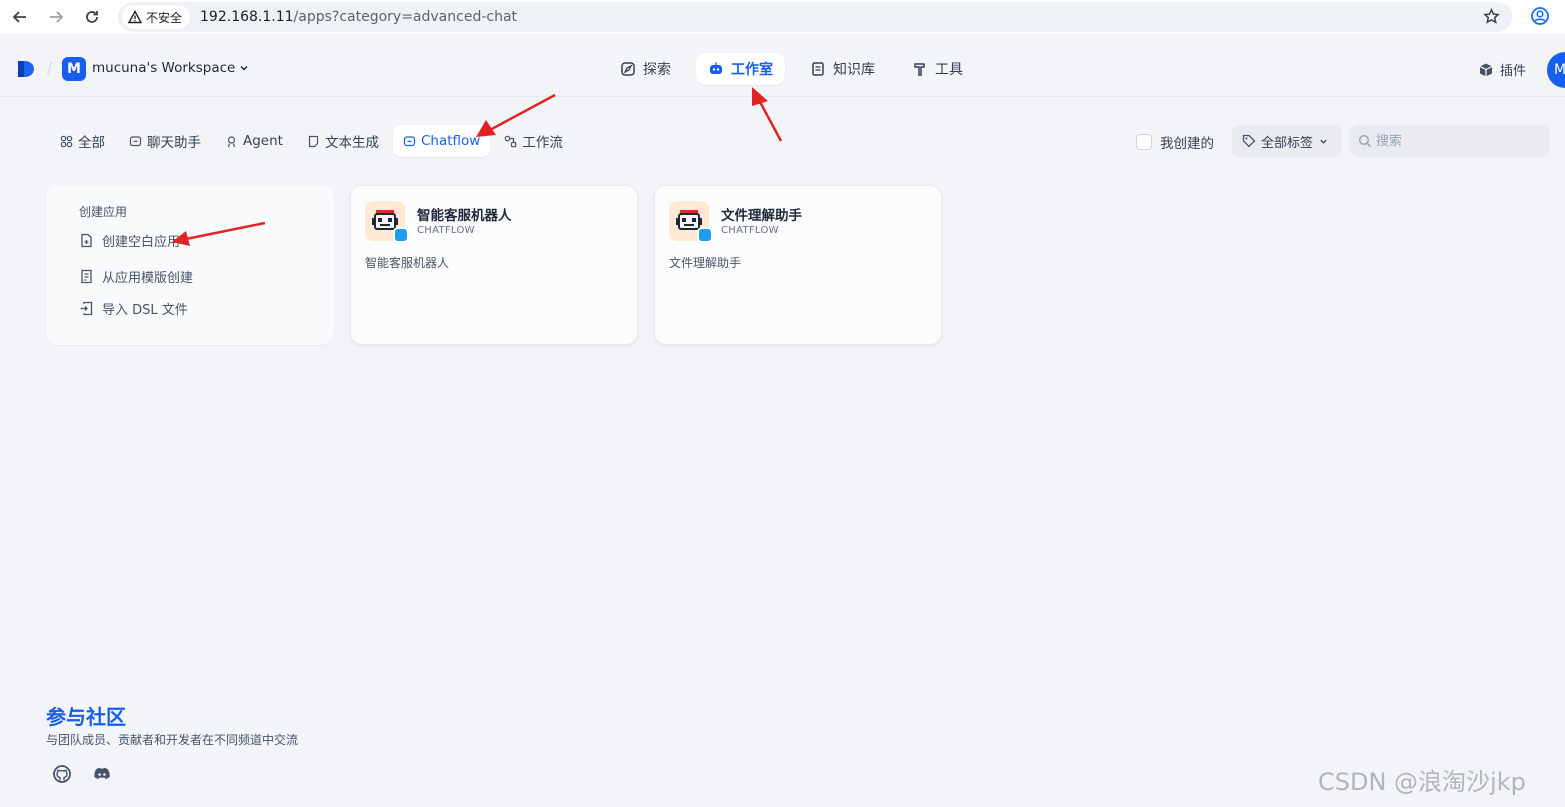 Image resolution: width=1565 pixels, height=807 pixels. Describe the element at coordinates (1364, 140) in the screenshot. I see `search-icon` at that location.